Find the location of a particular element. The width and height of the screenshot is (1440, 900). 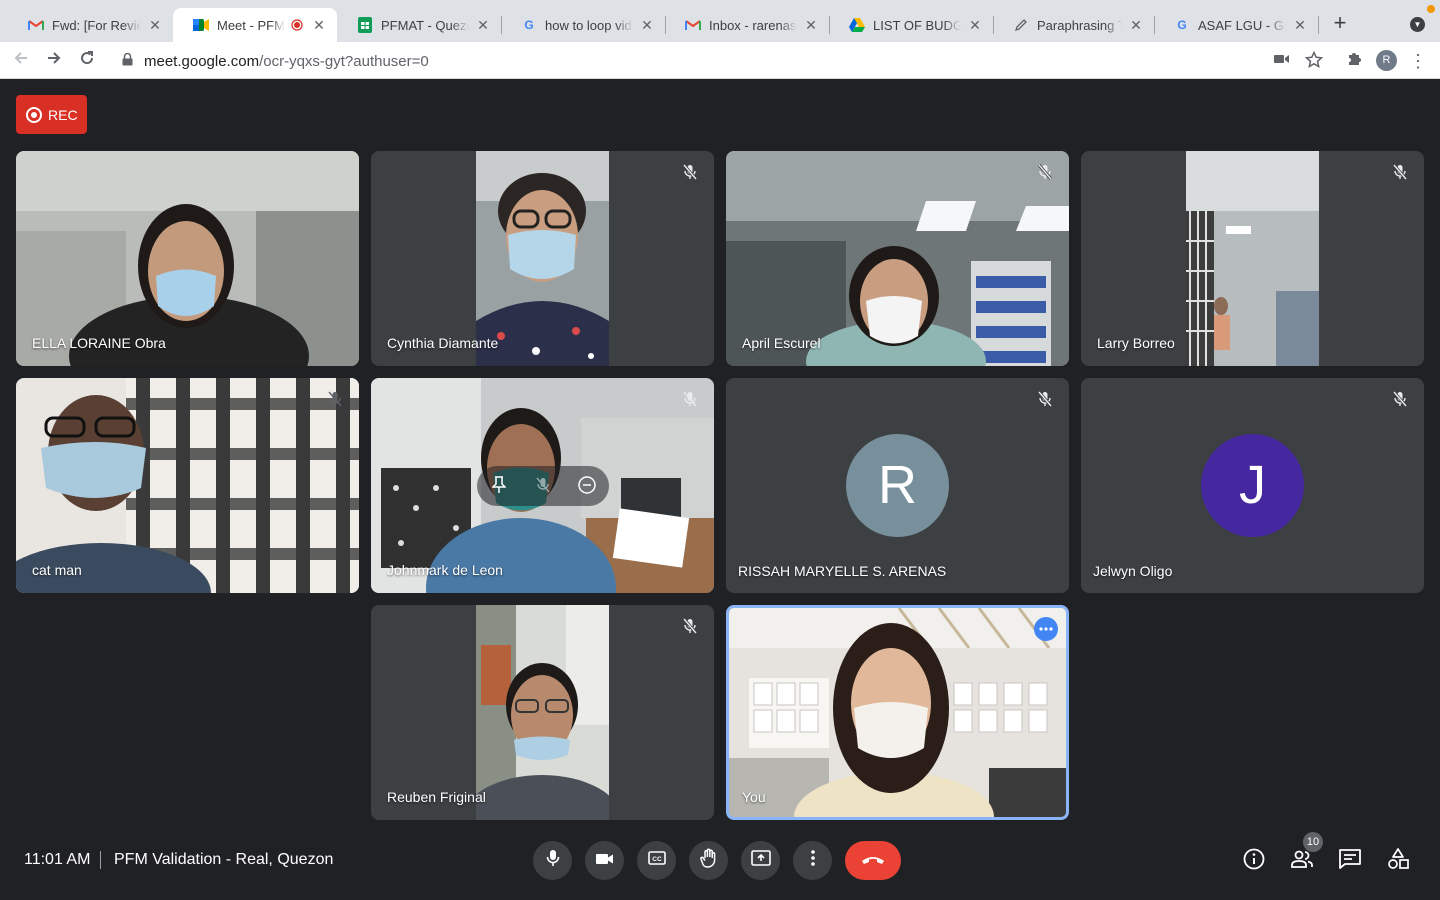

recording-badge: REC is located at coordinates (51, 114).